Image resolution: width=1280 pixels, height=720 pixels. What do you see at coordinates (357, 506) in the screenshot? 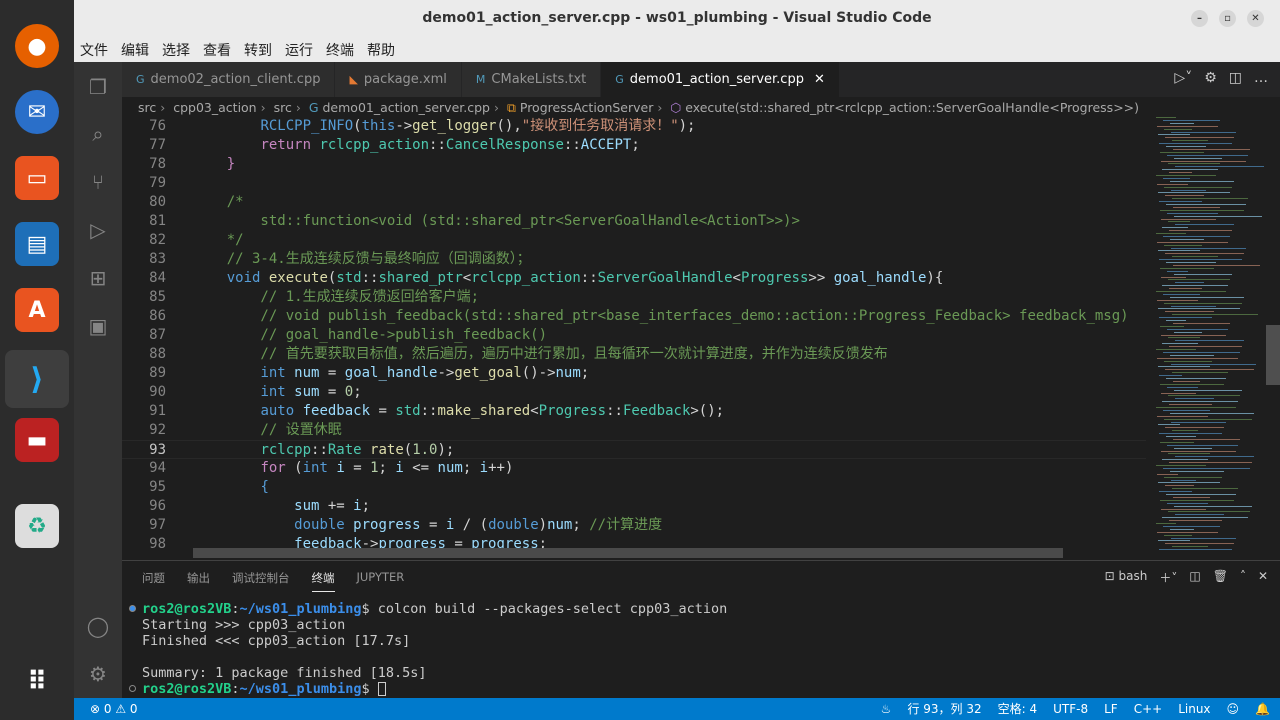
I see `code-token: i` at bounding box center [357, 506].